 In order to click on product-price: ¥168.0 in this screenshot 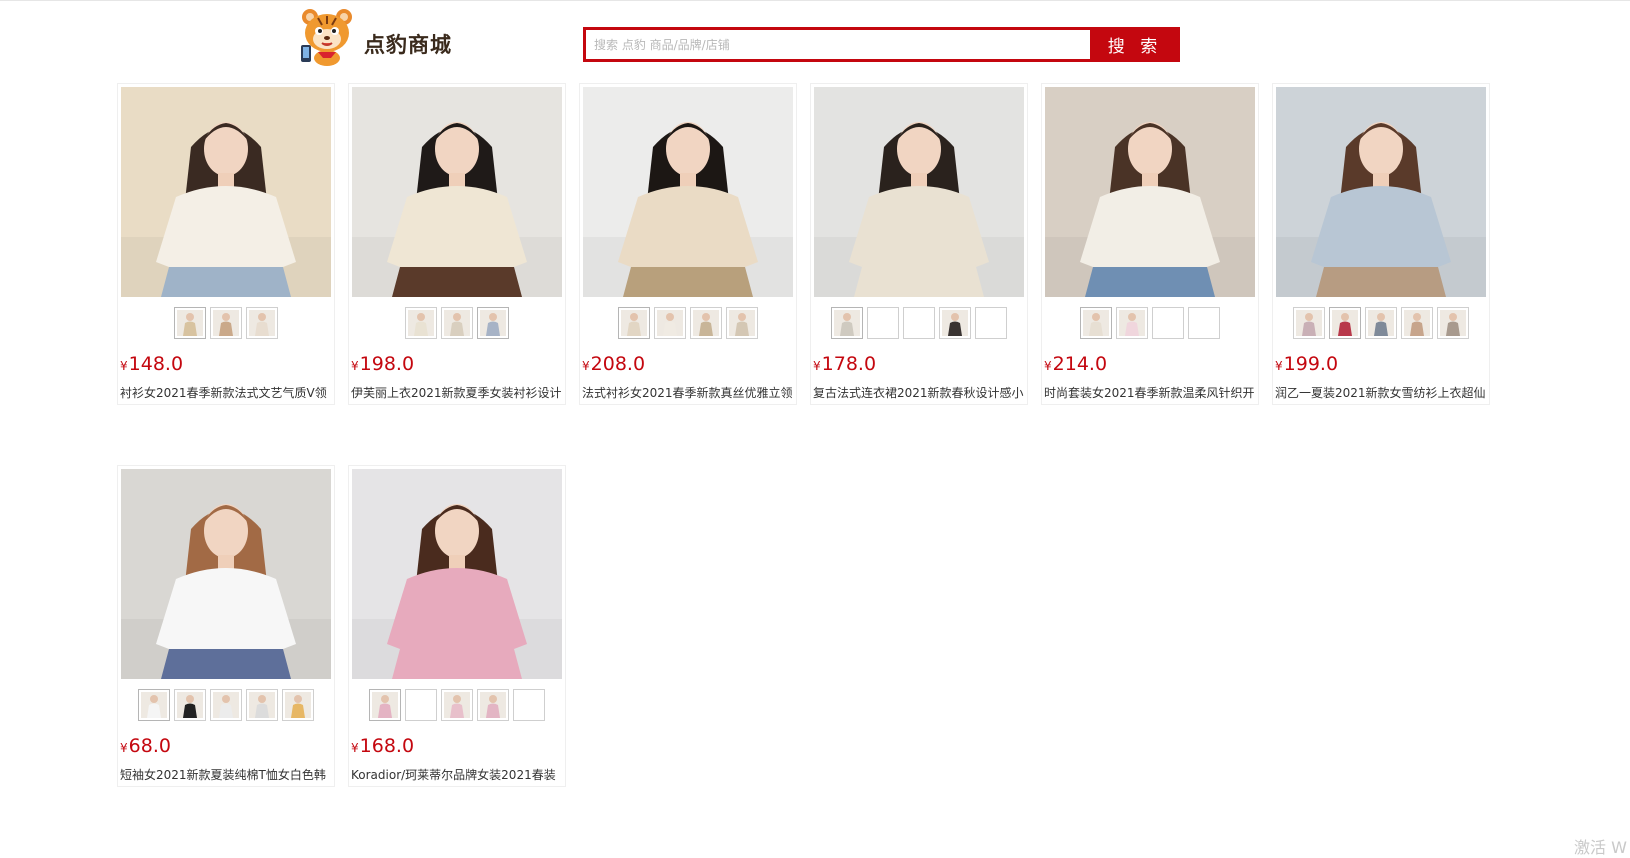, I will do `click(382, 747)`.